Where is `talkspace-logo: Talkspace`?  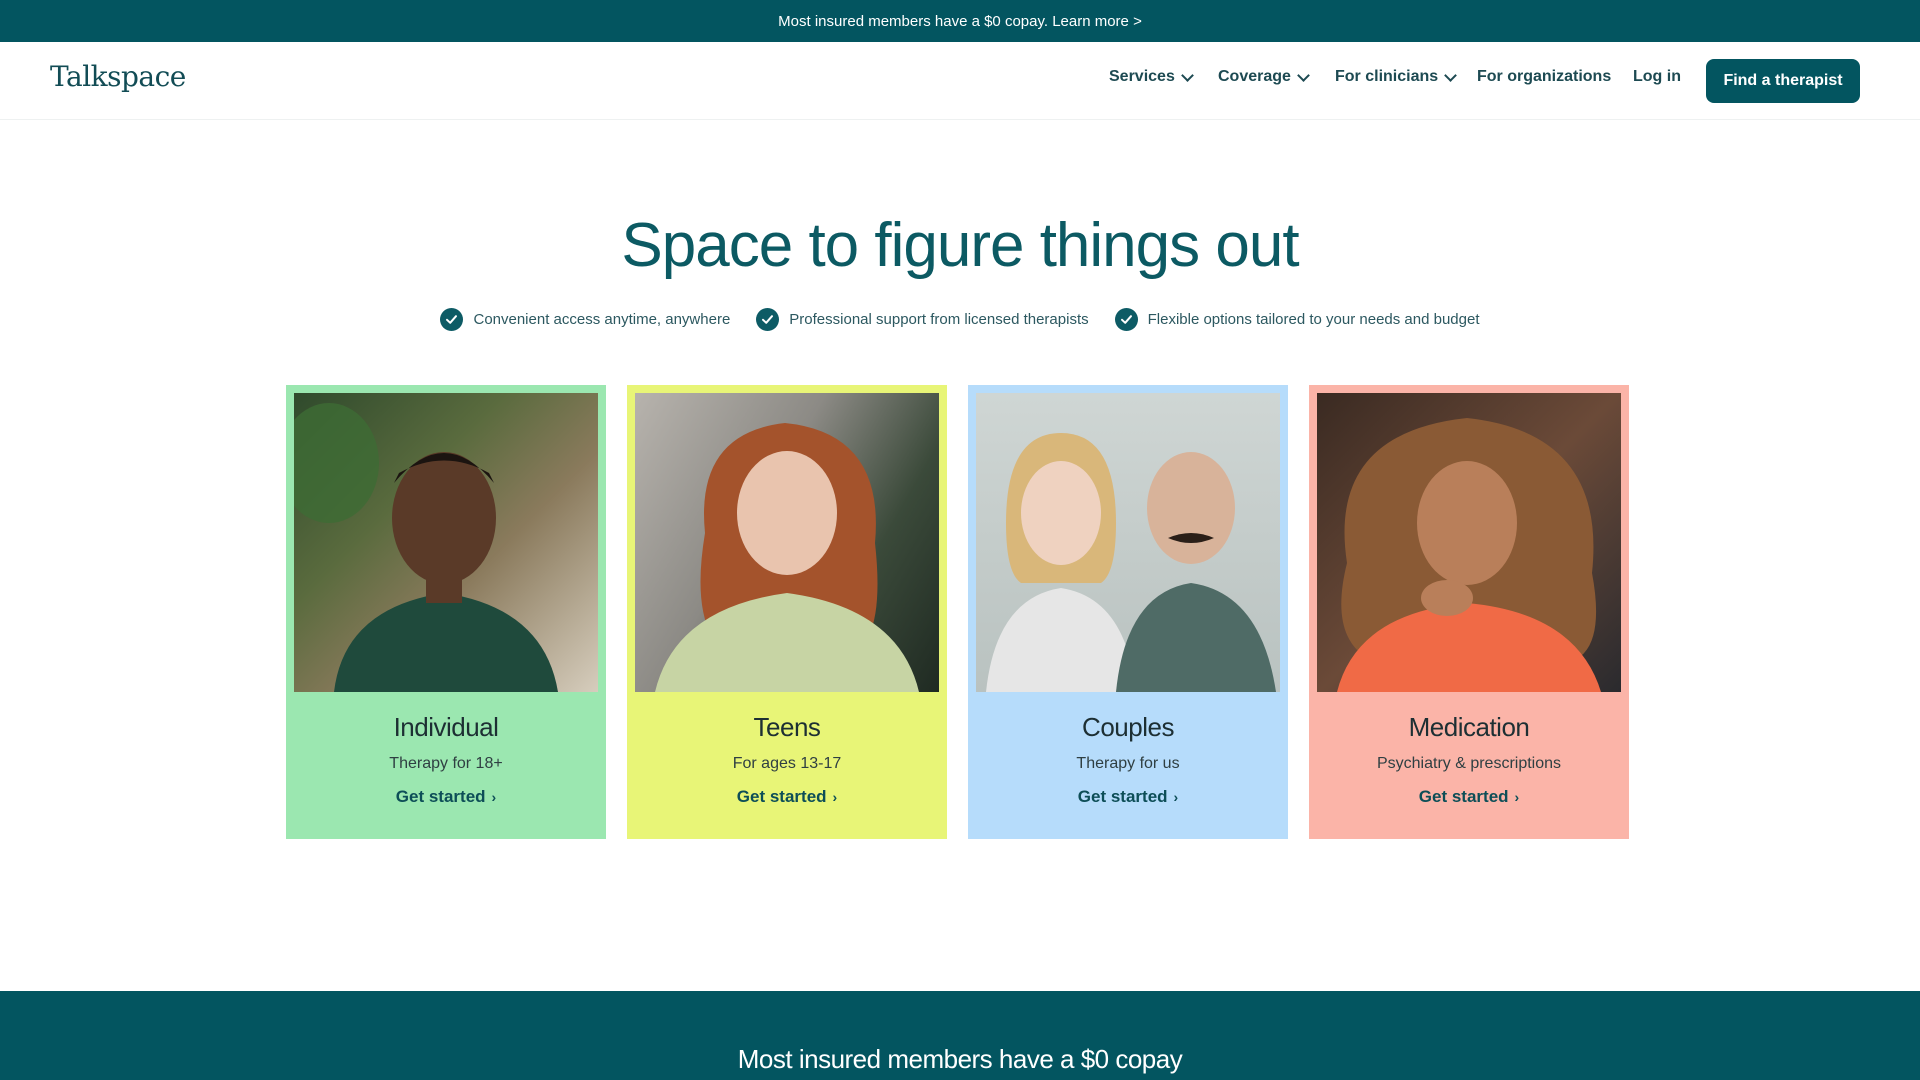
talkspace-logo: Talkspace is located at coordinates (118, 76).